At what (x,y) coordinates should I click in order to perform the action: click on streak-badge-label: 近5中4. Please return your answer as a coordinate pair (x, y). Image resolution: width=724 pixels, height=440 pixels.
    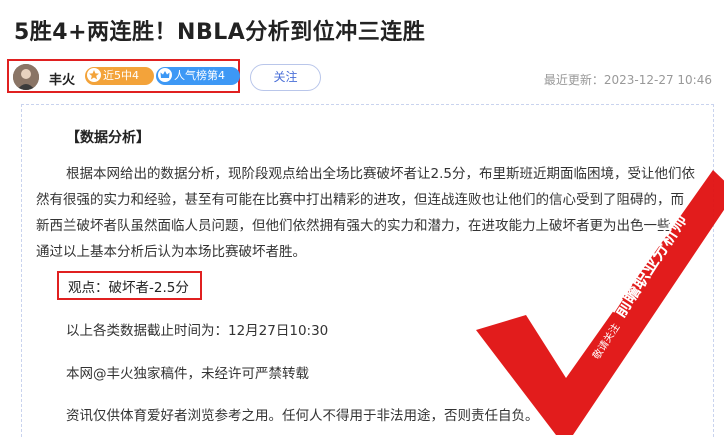
    Looking at the image, I should click on (121, 75).